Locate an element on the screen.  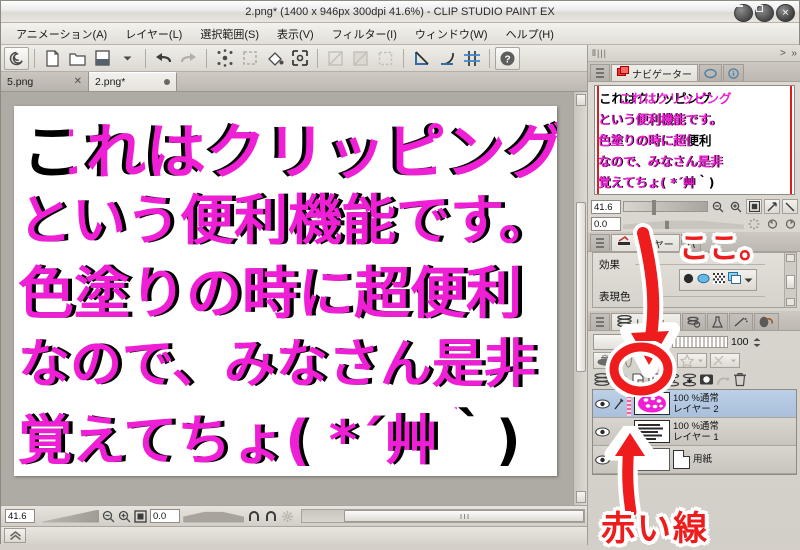
tab-layers: レイヤー is located at coordinates (646, 321).